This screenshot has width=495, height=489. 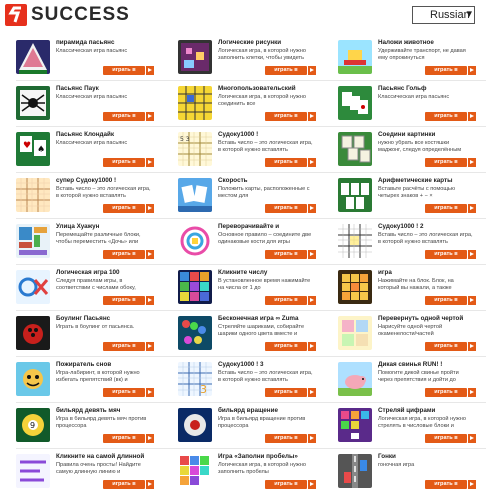 What do you see at coordinates (67, 15) in the screenshot?
I see `logo: SUCCESS` at bounding box center [67, 15].